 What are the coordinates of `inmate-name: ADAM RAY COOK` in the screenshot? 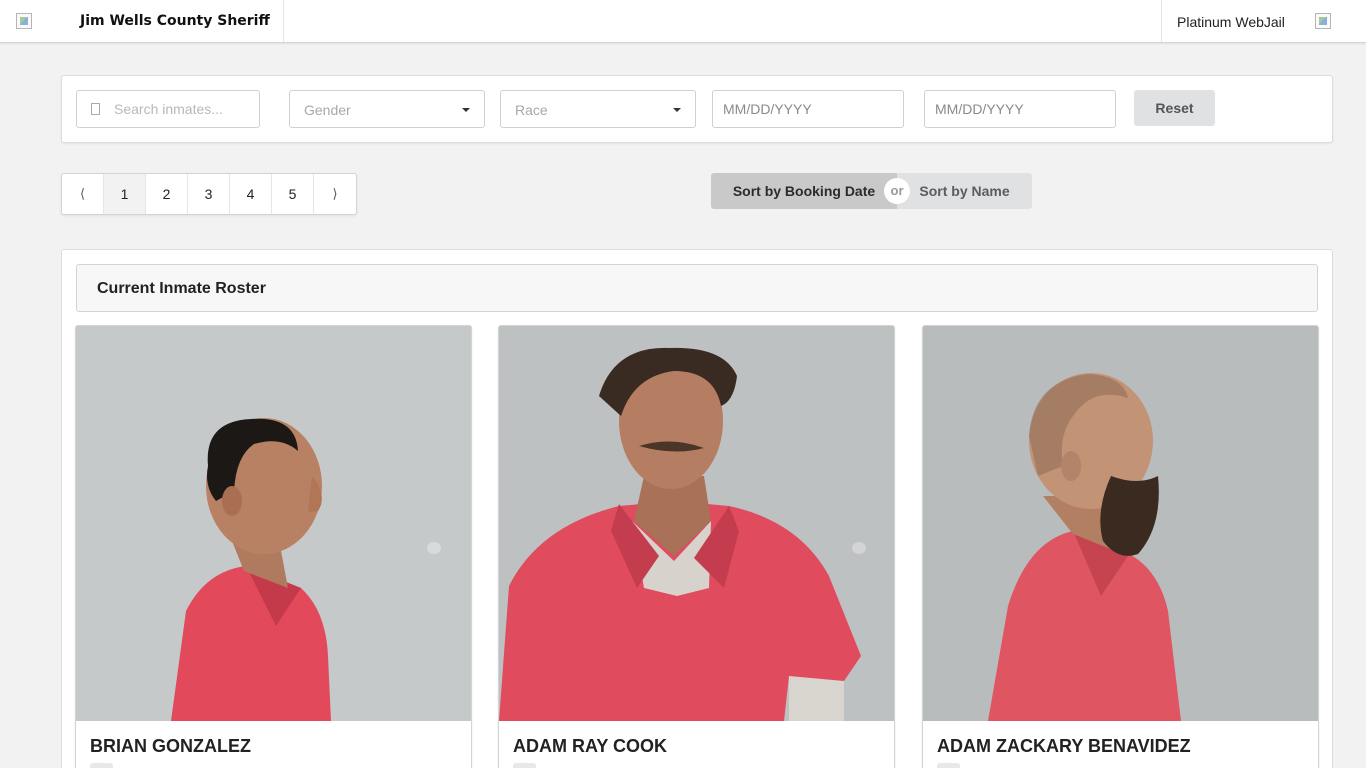 It's located at (590, 746).